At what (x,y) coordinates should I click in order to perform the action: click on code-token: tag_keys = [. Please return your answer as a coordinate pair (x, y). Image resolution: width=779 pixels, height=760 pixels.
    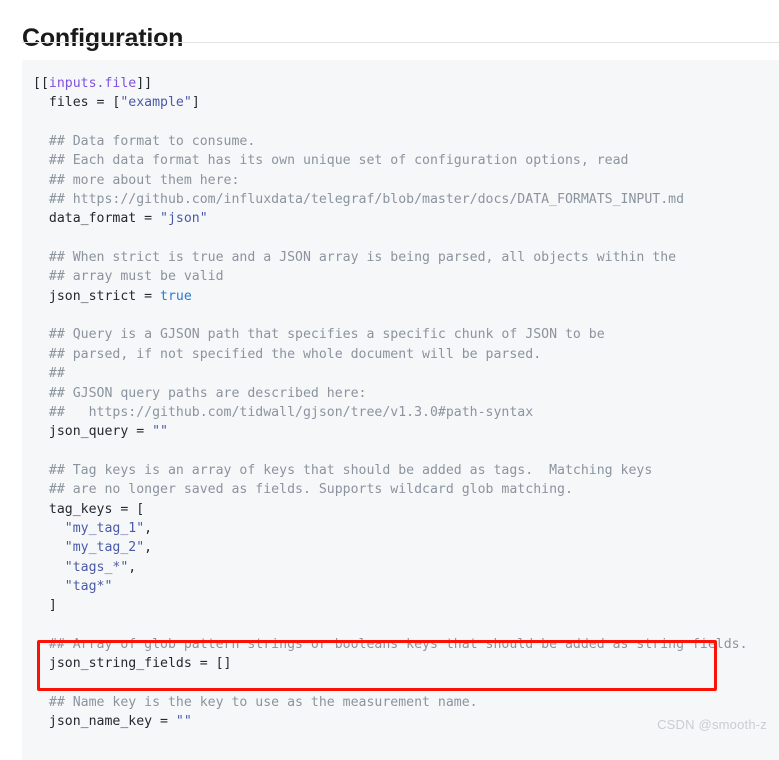
    Looking at the image, I should click on (89, 509).